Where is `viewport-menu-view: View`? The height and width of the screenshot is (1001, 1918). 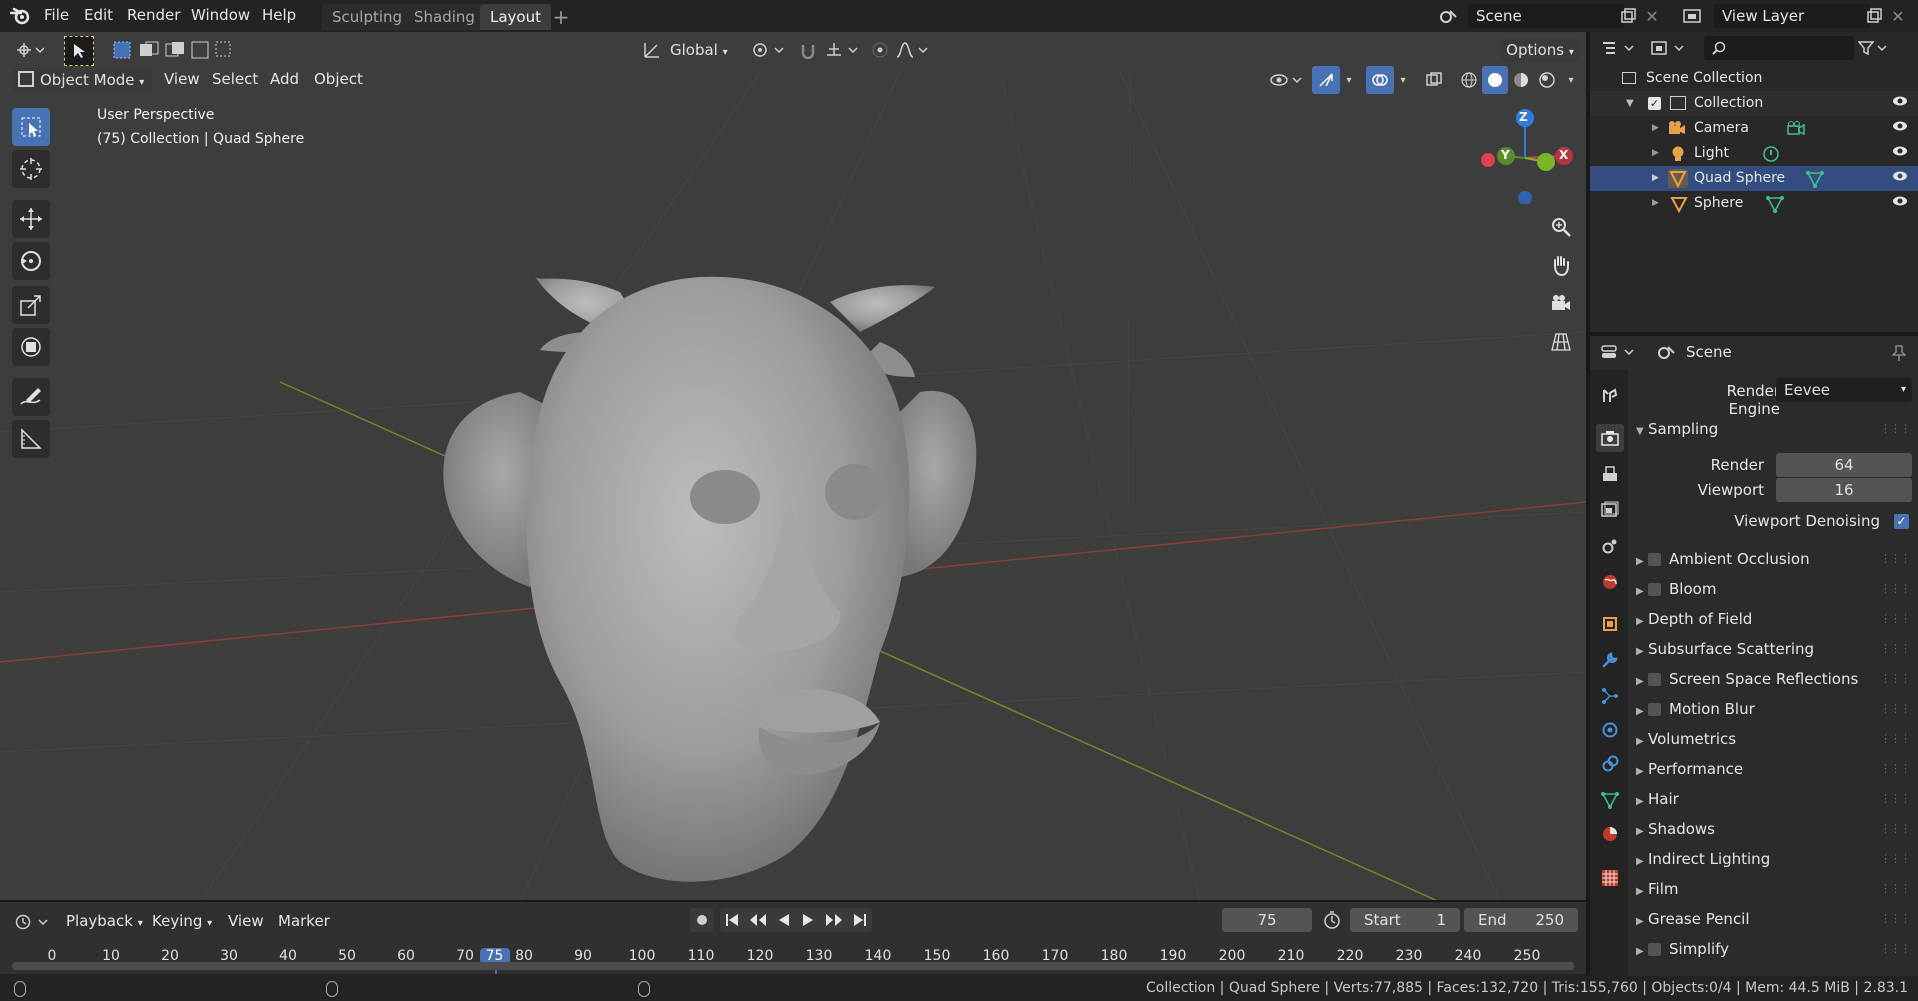
viewport-menu-view: View is located at coordinates (182, 80).